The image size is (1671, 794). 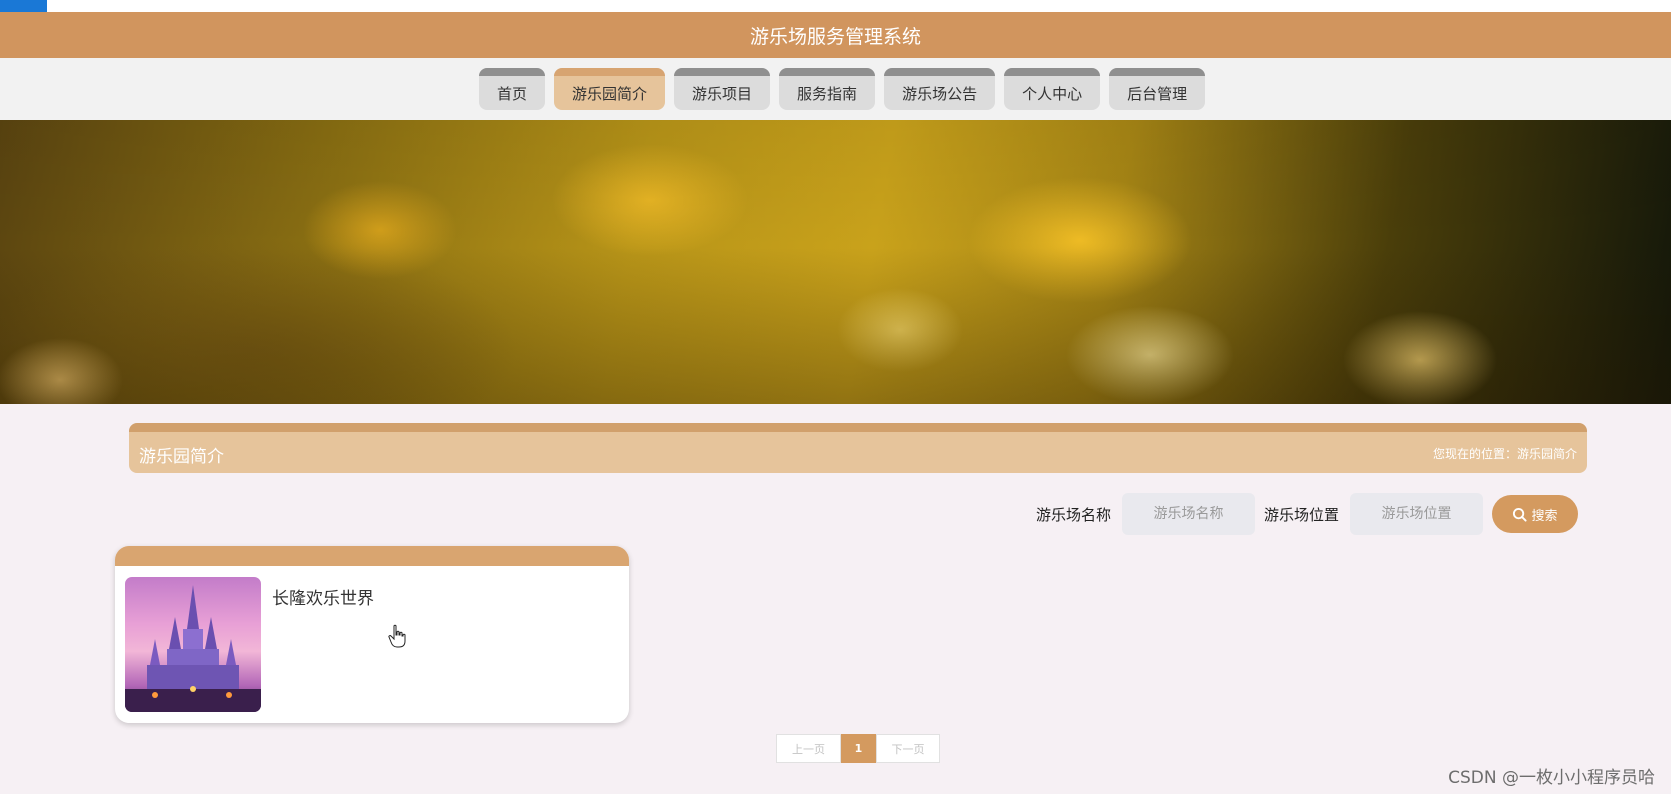 What do you see at coordinates (1052, 93) in the screenshot?
I see `nav-item-label: 个人中心` at bounding box center [1052, 93].